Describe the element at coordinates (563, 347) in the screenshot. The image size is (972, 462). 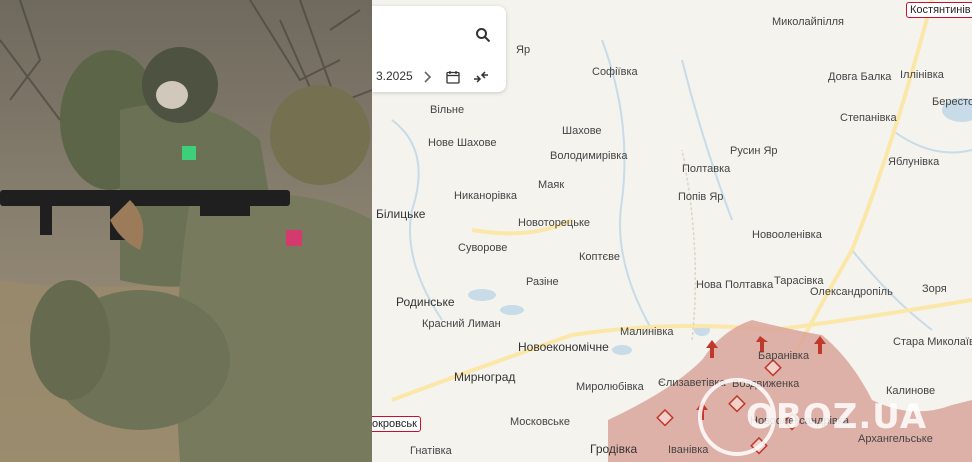
I see `label-novoekonomichne: Новоекономічне` at that location.